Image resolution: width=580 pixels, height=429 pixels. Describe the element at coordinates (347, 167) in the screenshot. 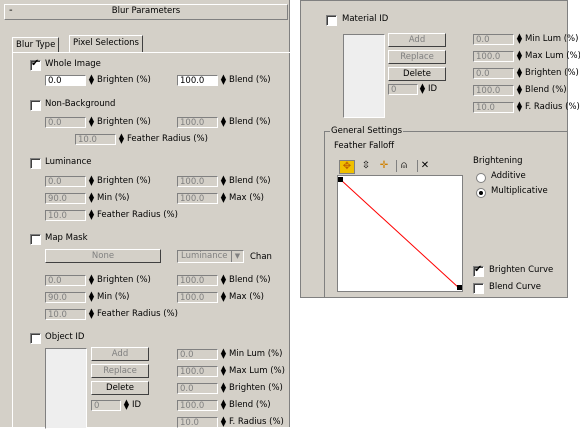

I see `move-icon: ✥` at that location.